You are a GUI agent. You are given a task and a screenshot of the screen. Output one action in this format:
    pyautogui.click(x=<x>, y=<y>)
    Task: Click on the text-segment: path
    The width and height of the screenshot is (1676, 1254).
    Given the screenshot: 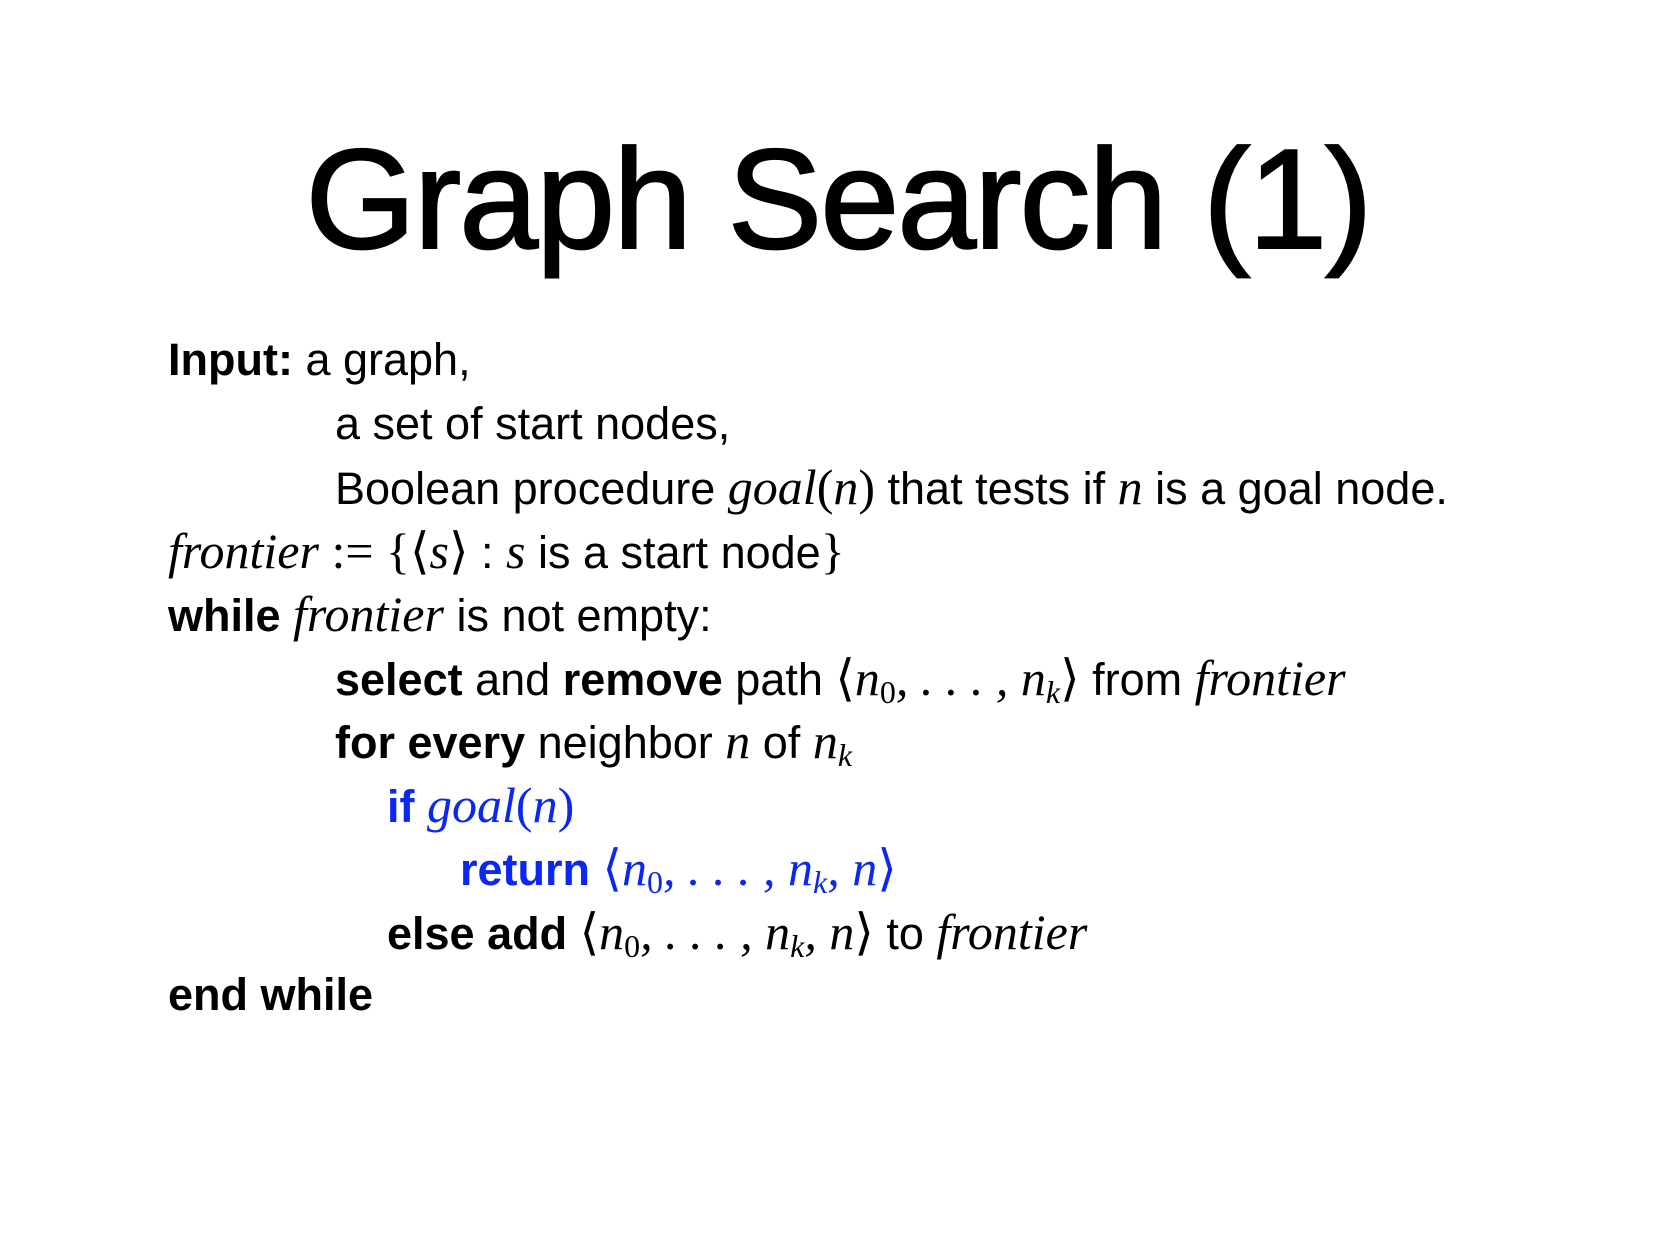 What is the action you would take?
    pyautogui.click(x=779, y=679)
    